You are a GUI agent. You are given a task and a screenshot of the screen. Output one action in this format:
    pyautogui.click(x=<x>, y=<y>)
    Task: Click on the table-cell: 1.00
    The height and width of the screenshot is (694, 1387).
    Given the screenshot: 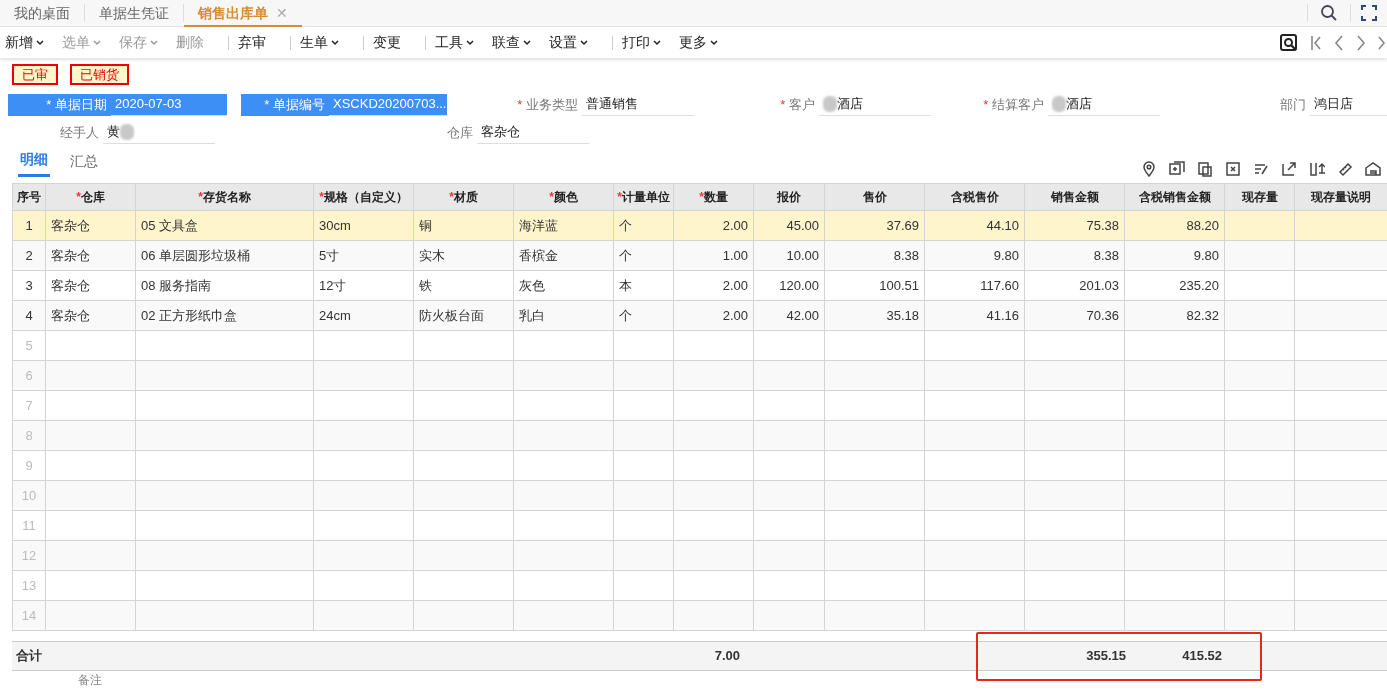 What is the action you would take?
    pyautogui.click(x=713, y=255)
    